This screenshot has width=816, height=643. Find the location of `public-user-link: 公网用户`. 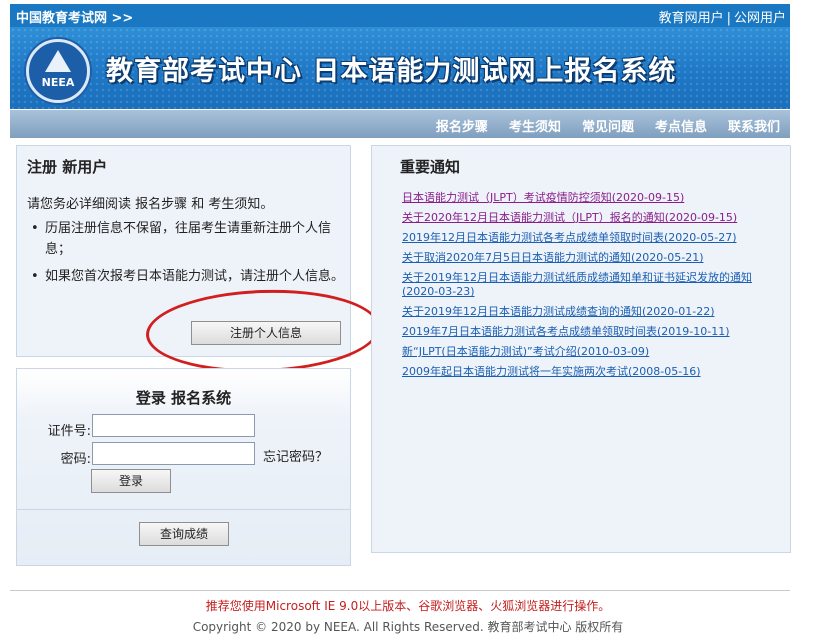

public-user-link: 公网用户 is located at coordinates (760, 18).